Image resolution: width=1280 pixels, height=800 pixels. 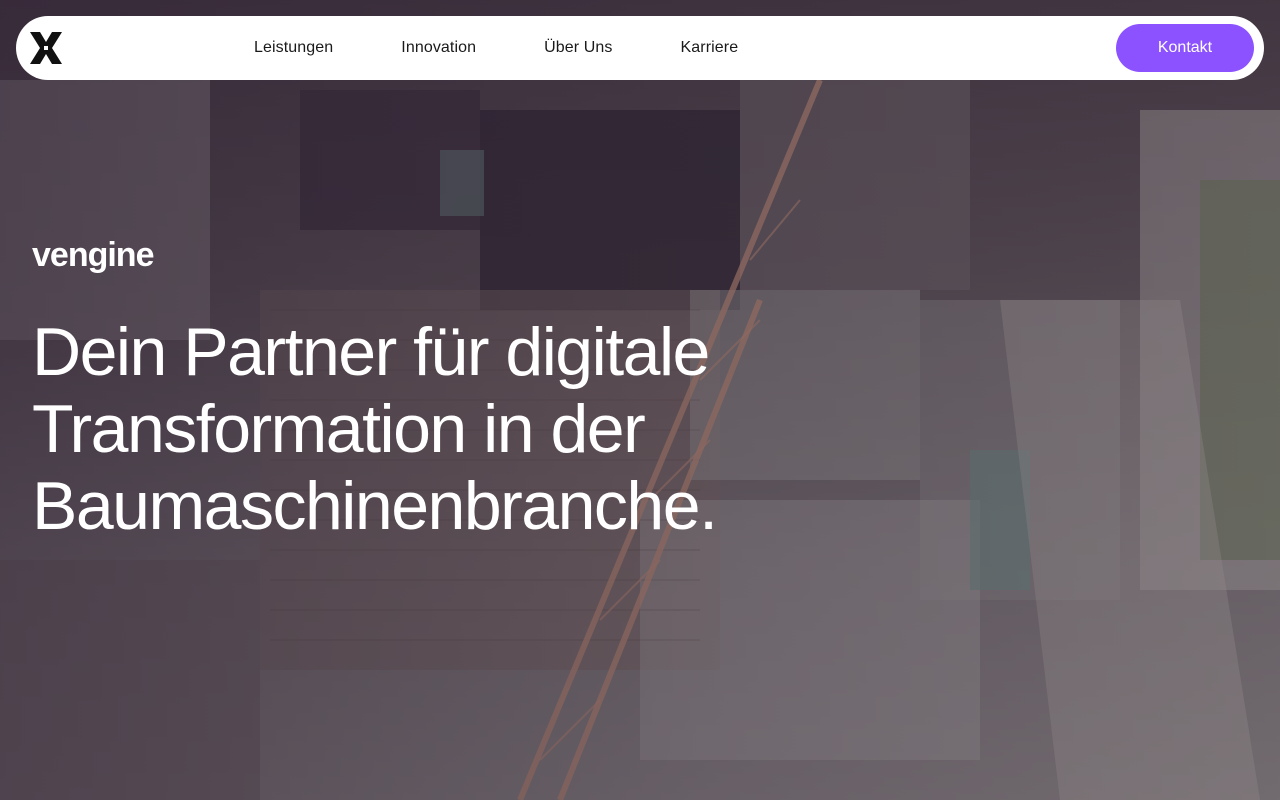 I want to click on kontakt-button: Kontakt, so click(x=1185, y=48).